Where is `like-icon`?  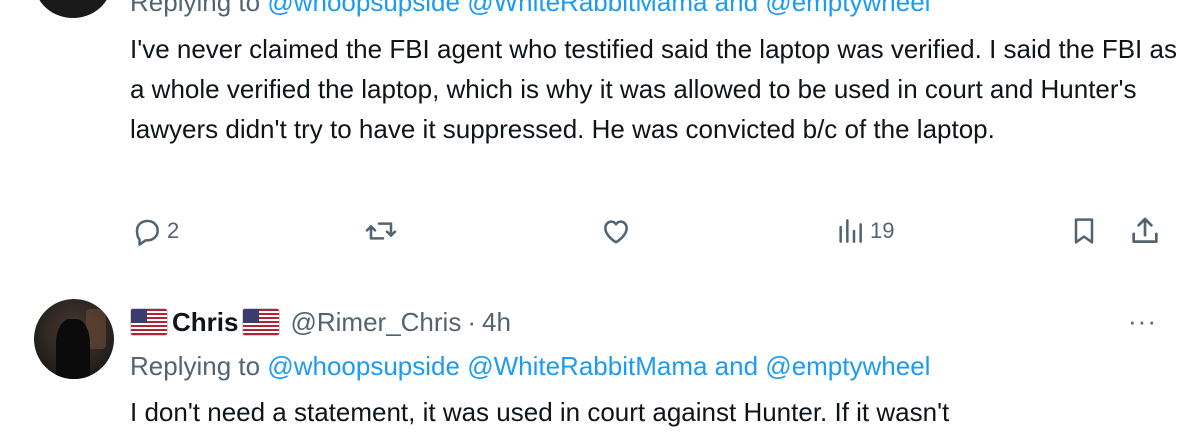
like-icon is located at coordinates (616, 232).